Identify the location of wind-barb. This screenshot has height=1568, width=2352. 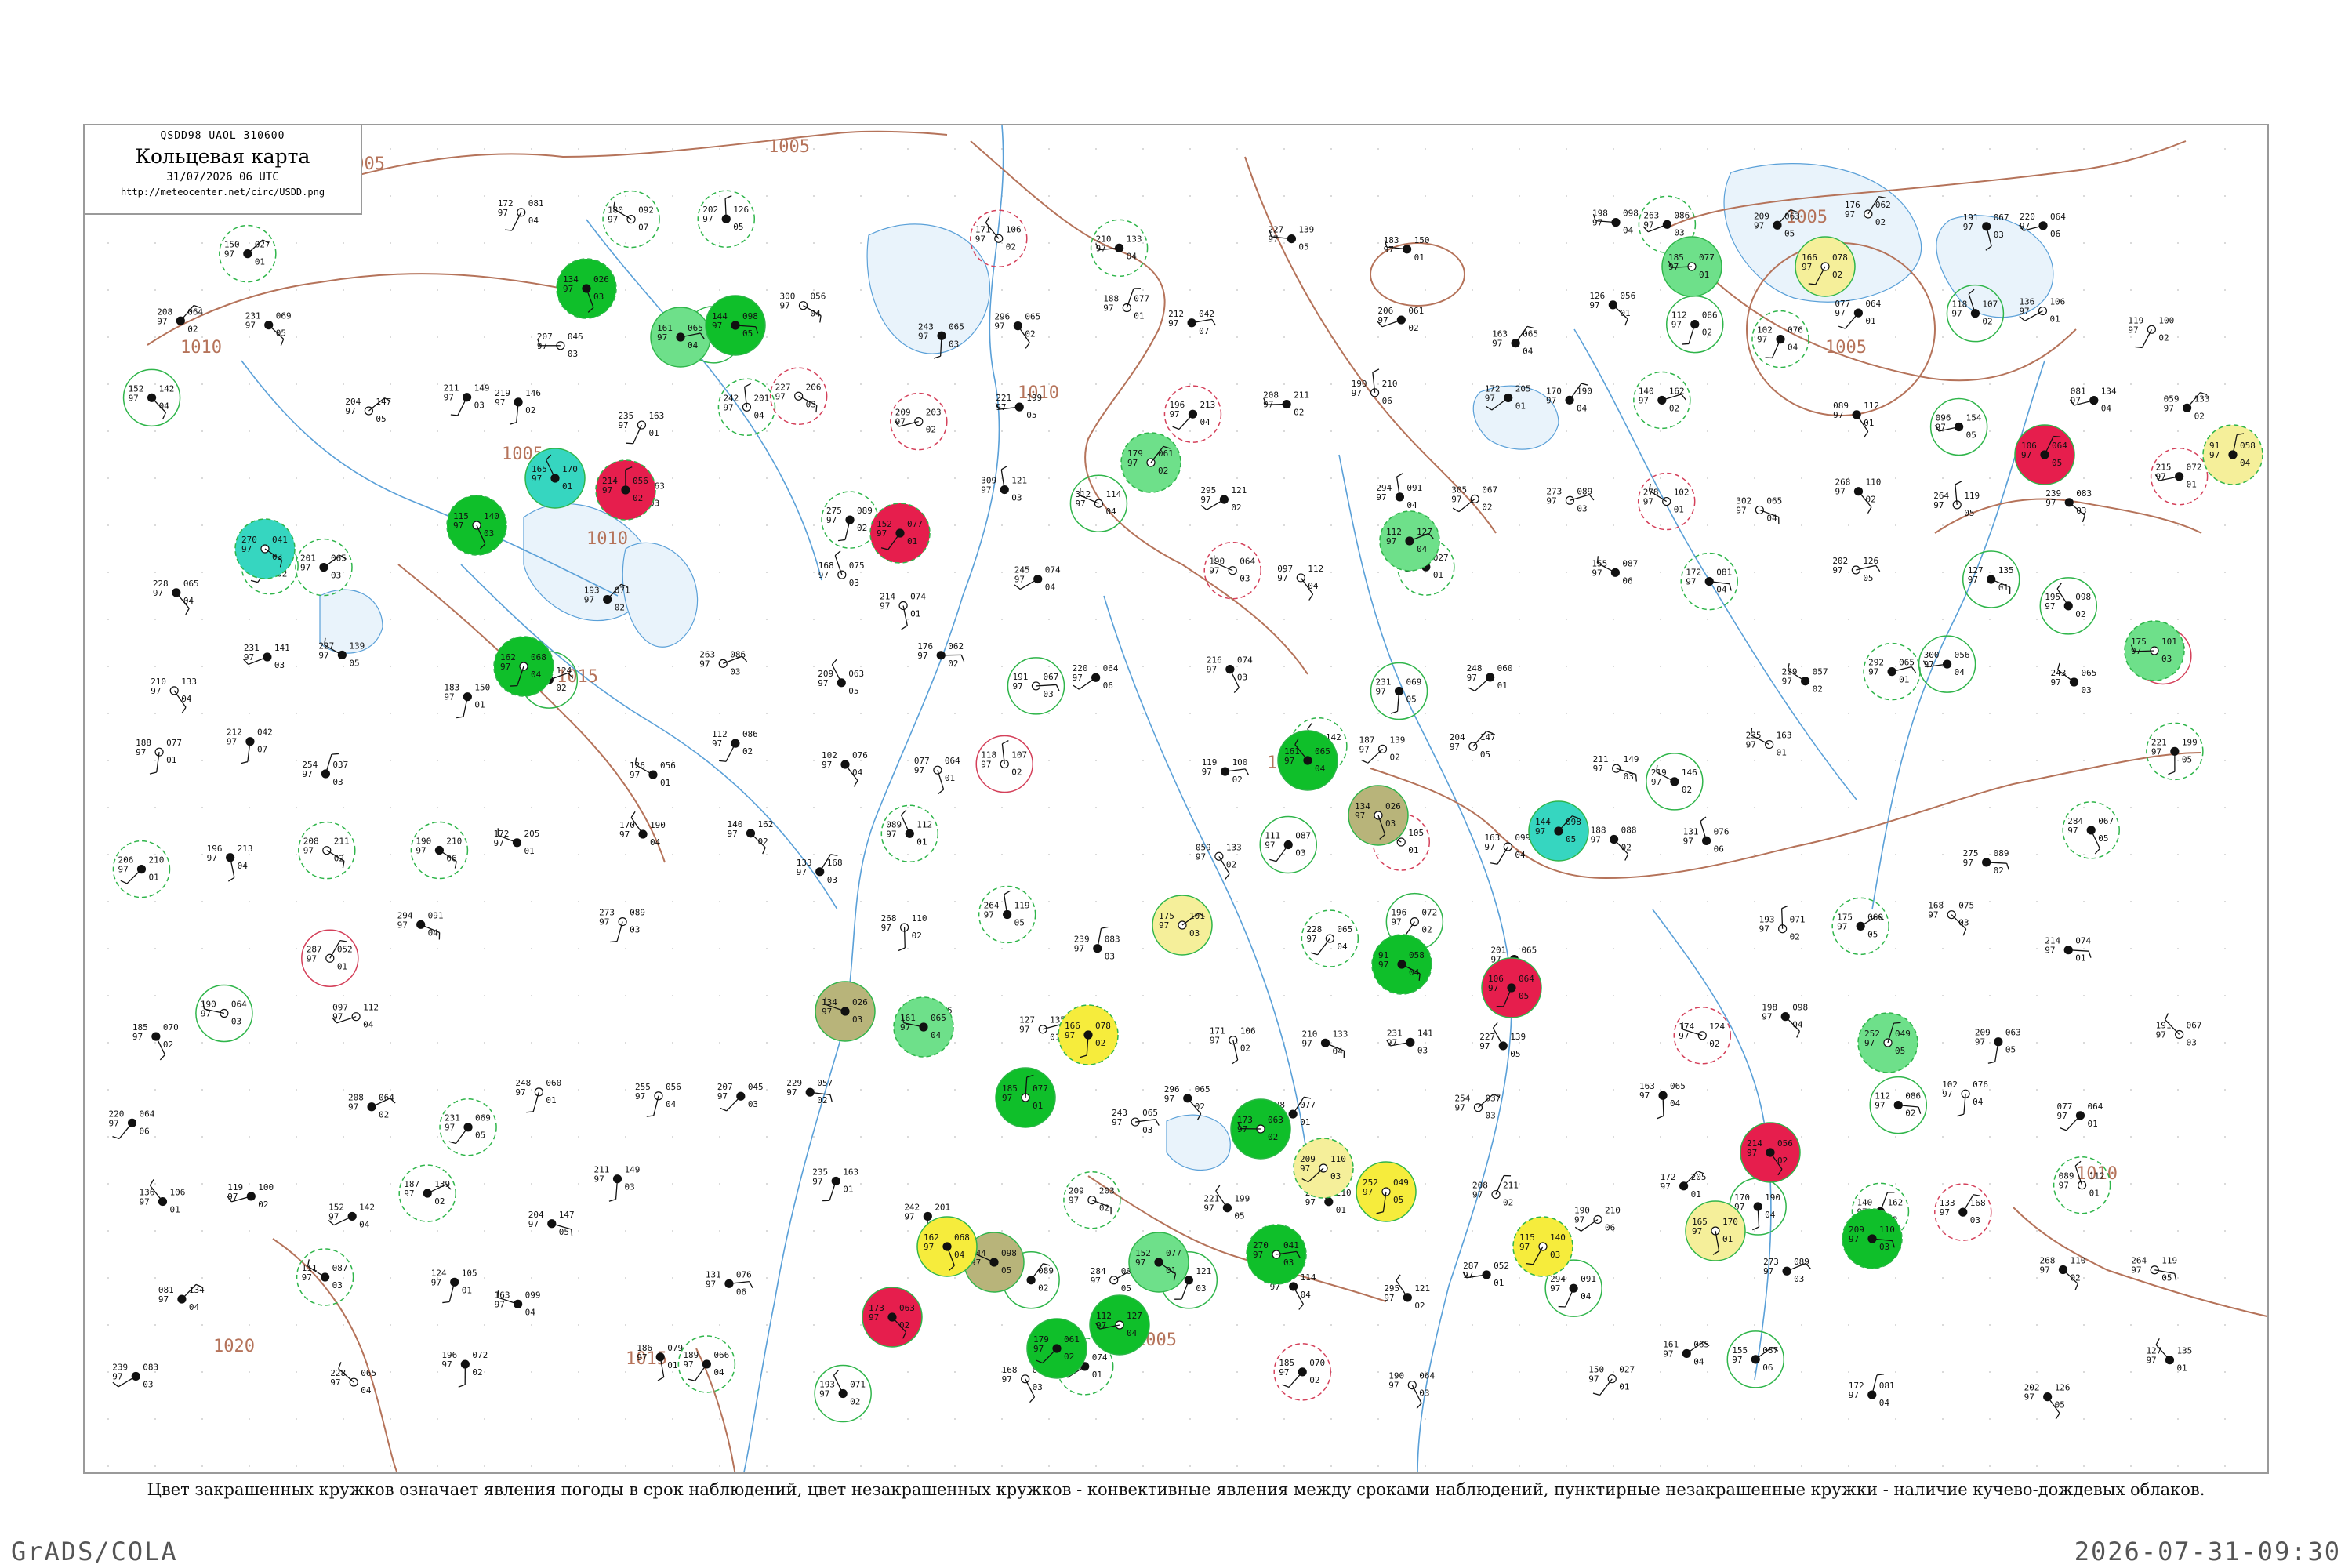
(904, 938).